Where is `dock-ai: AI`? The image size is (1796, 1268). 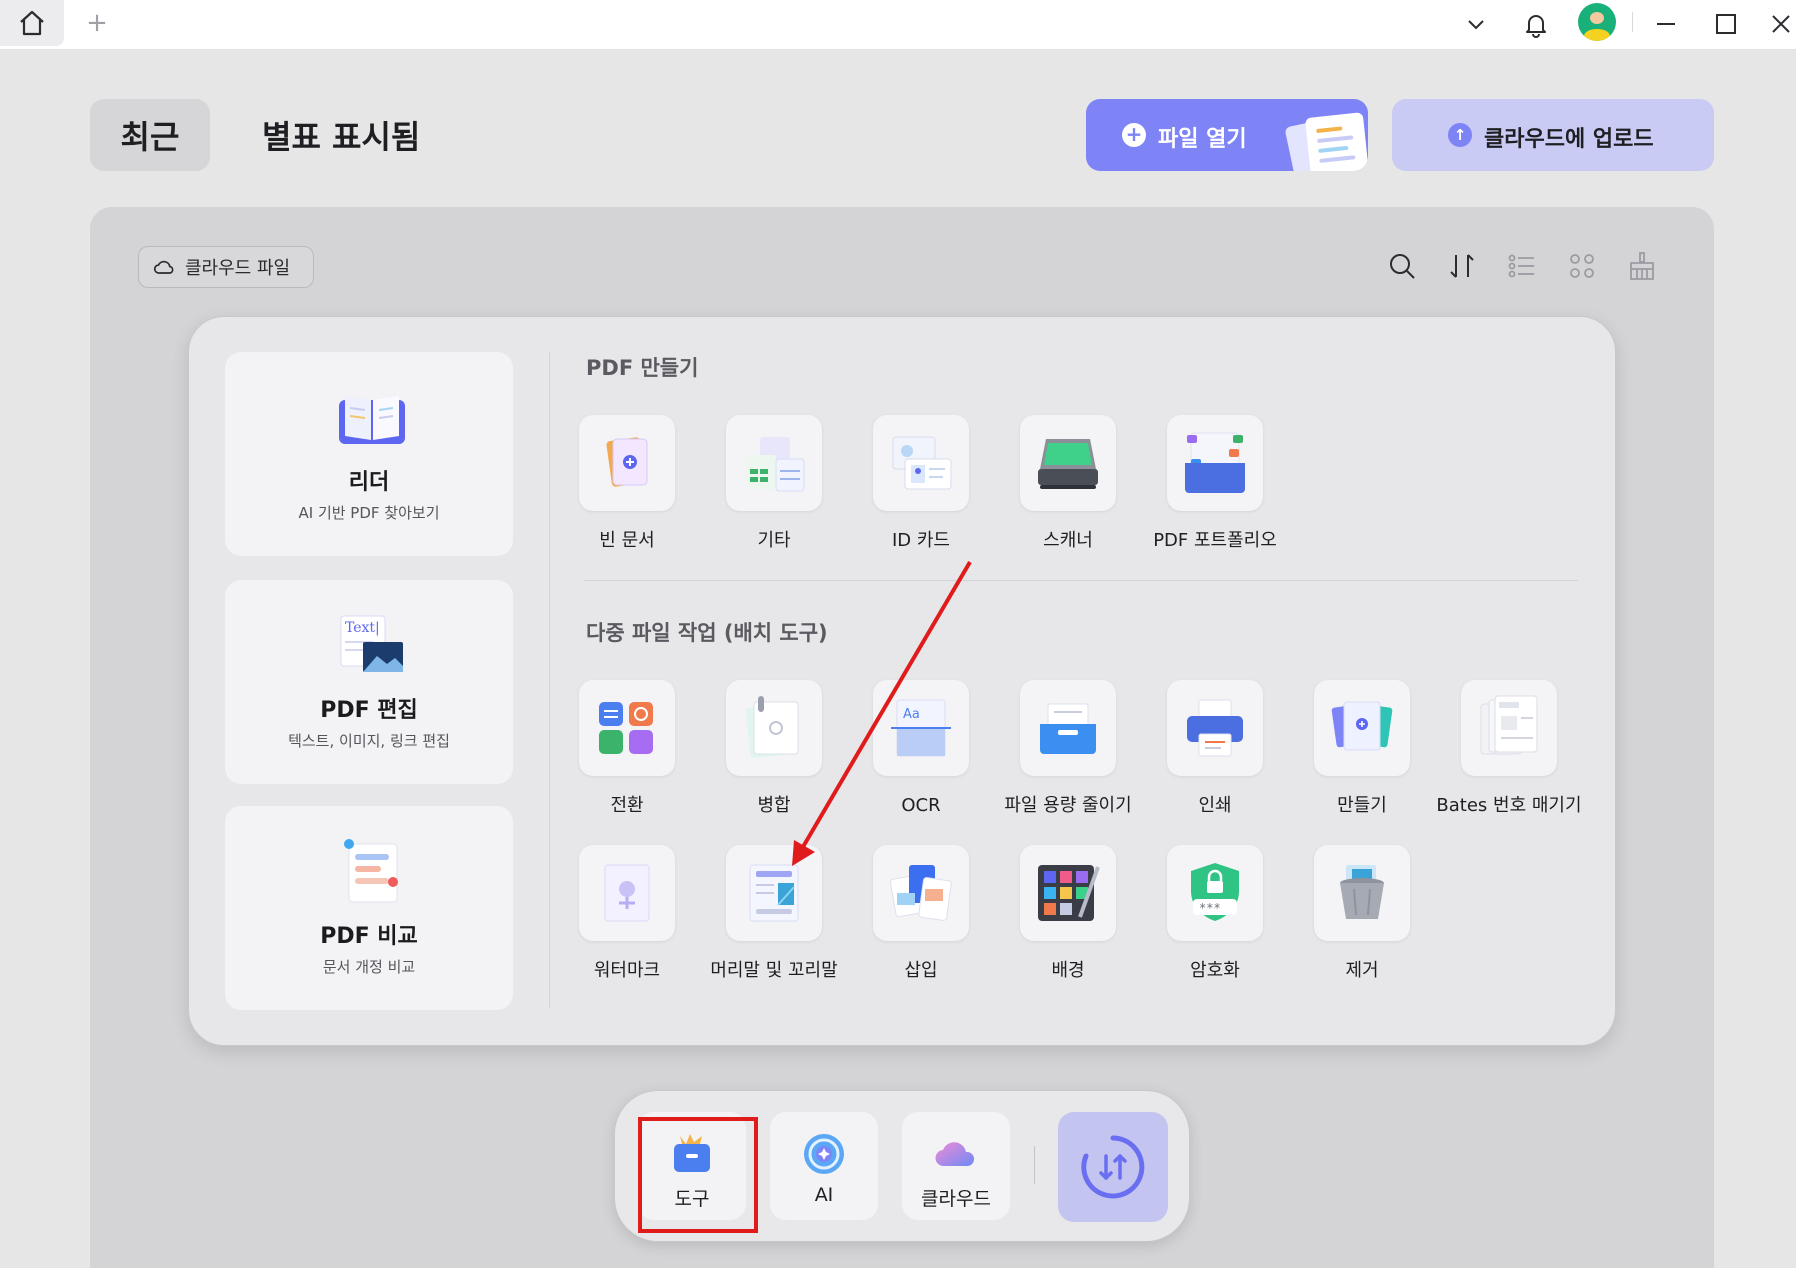
dock-ai: AI is located at coordinates (824, 1166).